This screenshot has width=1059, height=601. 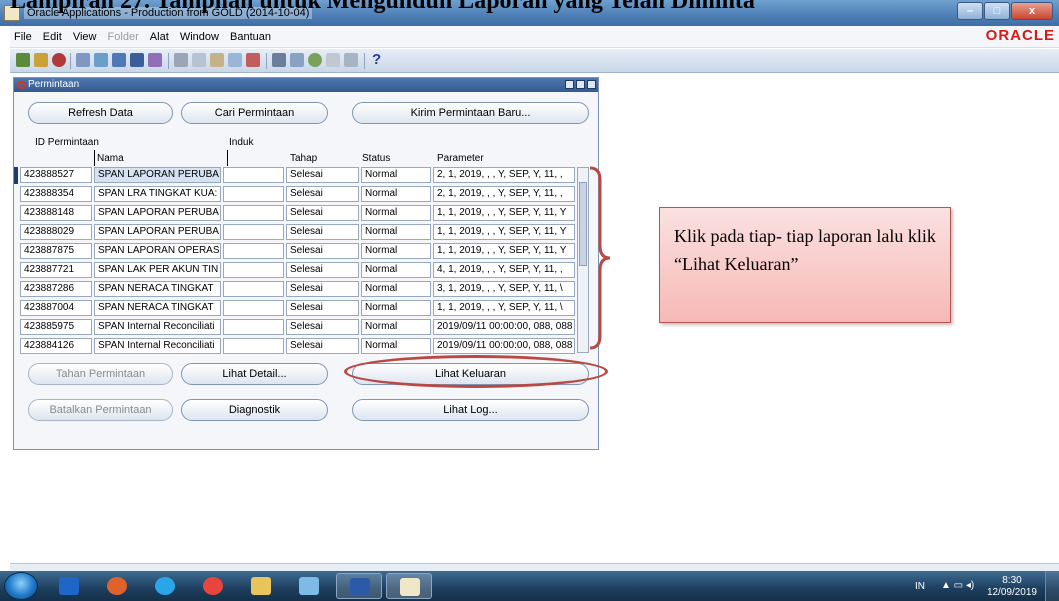 What do you see at coordinates (52, 37) in the screenshot?
I see `menu-edit: Edit` at bounding box center [52, 37].